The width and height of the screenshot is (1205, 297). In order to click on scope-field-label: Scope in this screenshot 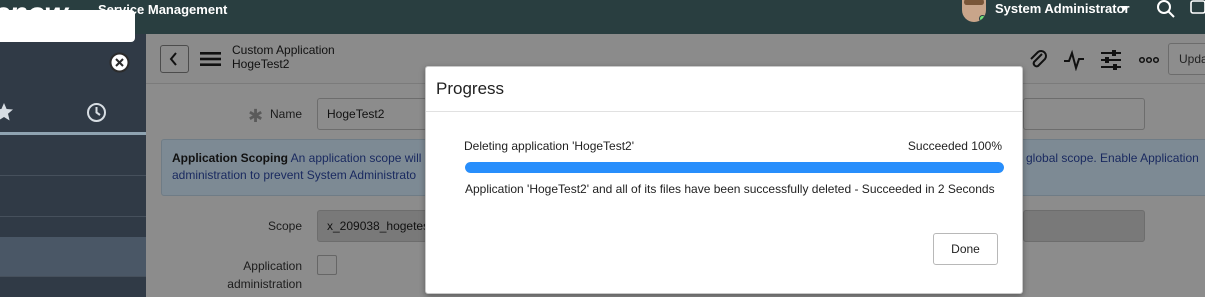, I will do `click(284, 226)`.